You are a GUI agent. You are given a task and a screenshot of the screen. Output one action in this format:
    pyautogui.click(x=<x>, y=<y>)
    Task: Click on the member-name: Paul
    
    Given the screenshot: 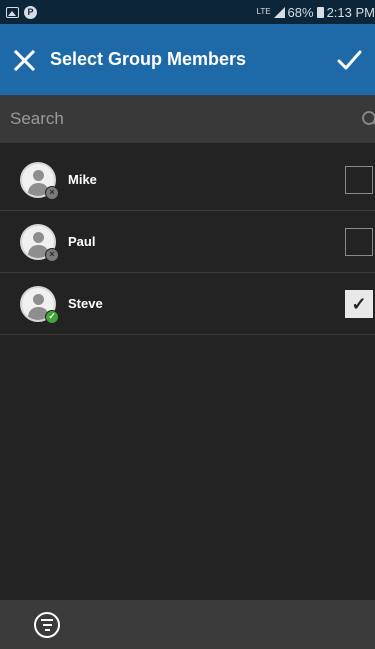 What is the action you would take?
    pyautogui.click(x=82, y=241)
    